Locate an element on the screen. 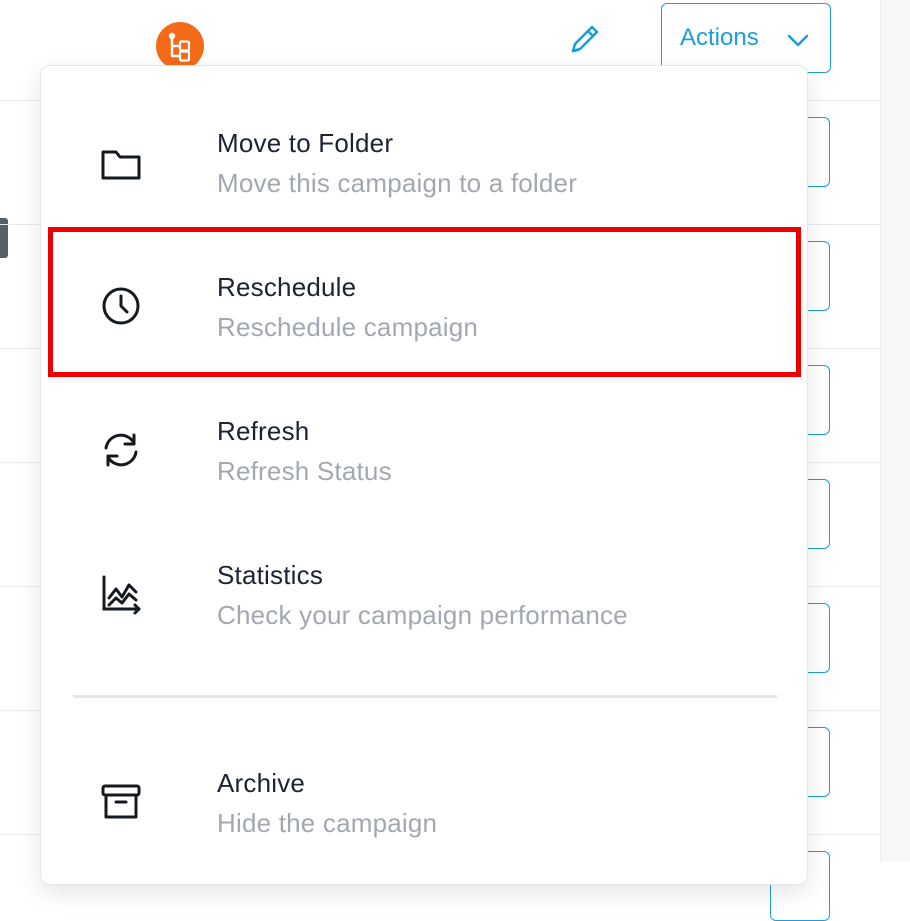  menu-item-title: Archive is located at coordinates (261, 783).